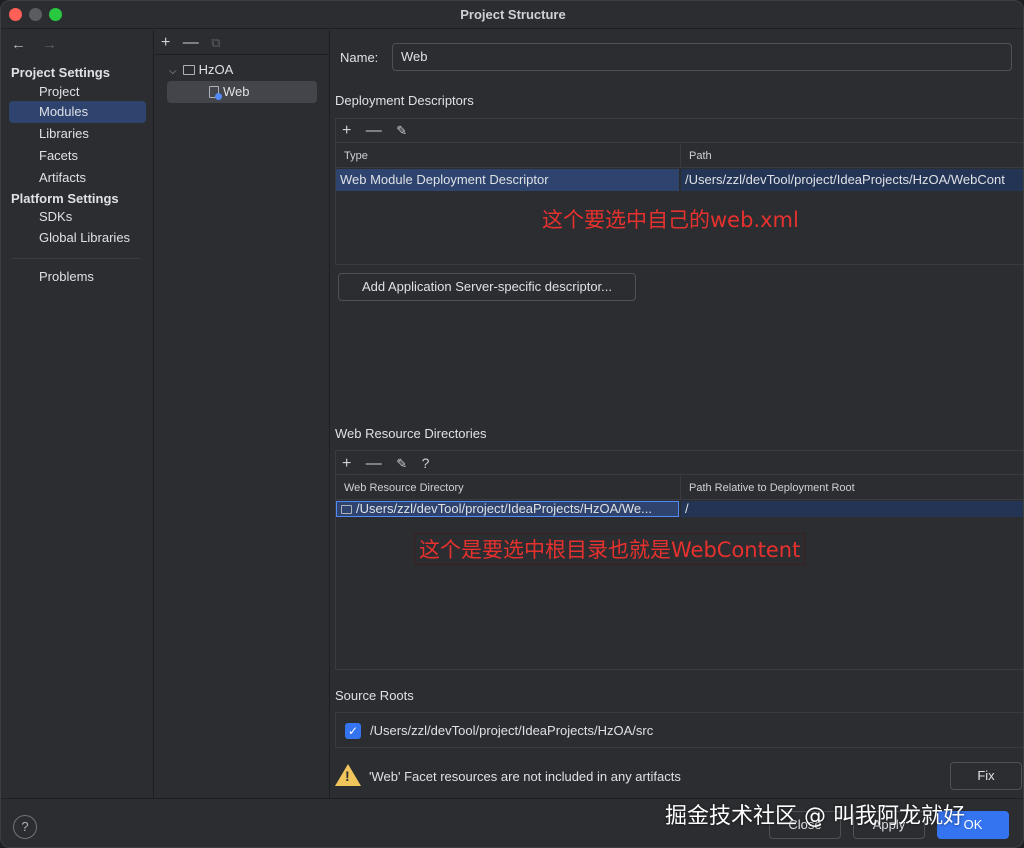 The image size is (1024, 848). Describe the element at coordinates (77, 178) in the screenshot. I see `nav-item-artifacts: Artifacts` at that location.